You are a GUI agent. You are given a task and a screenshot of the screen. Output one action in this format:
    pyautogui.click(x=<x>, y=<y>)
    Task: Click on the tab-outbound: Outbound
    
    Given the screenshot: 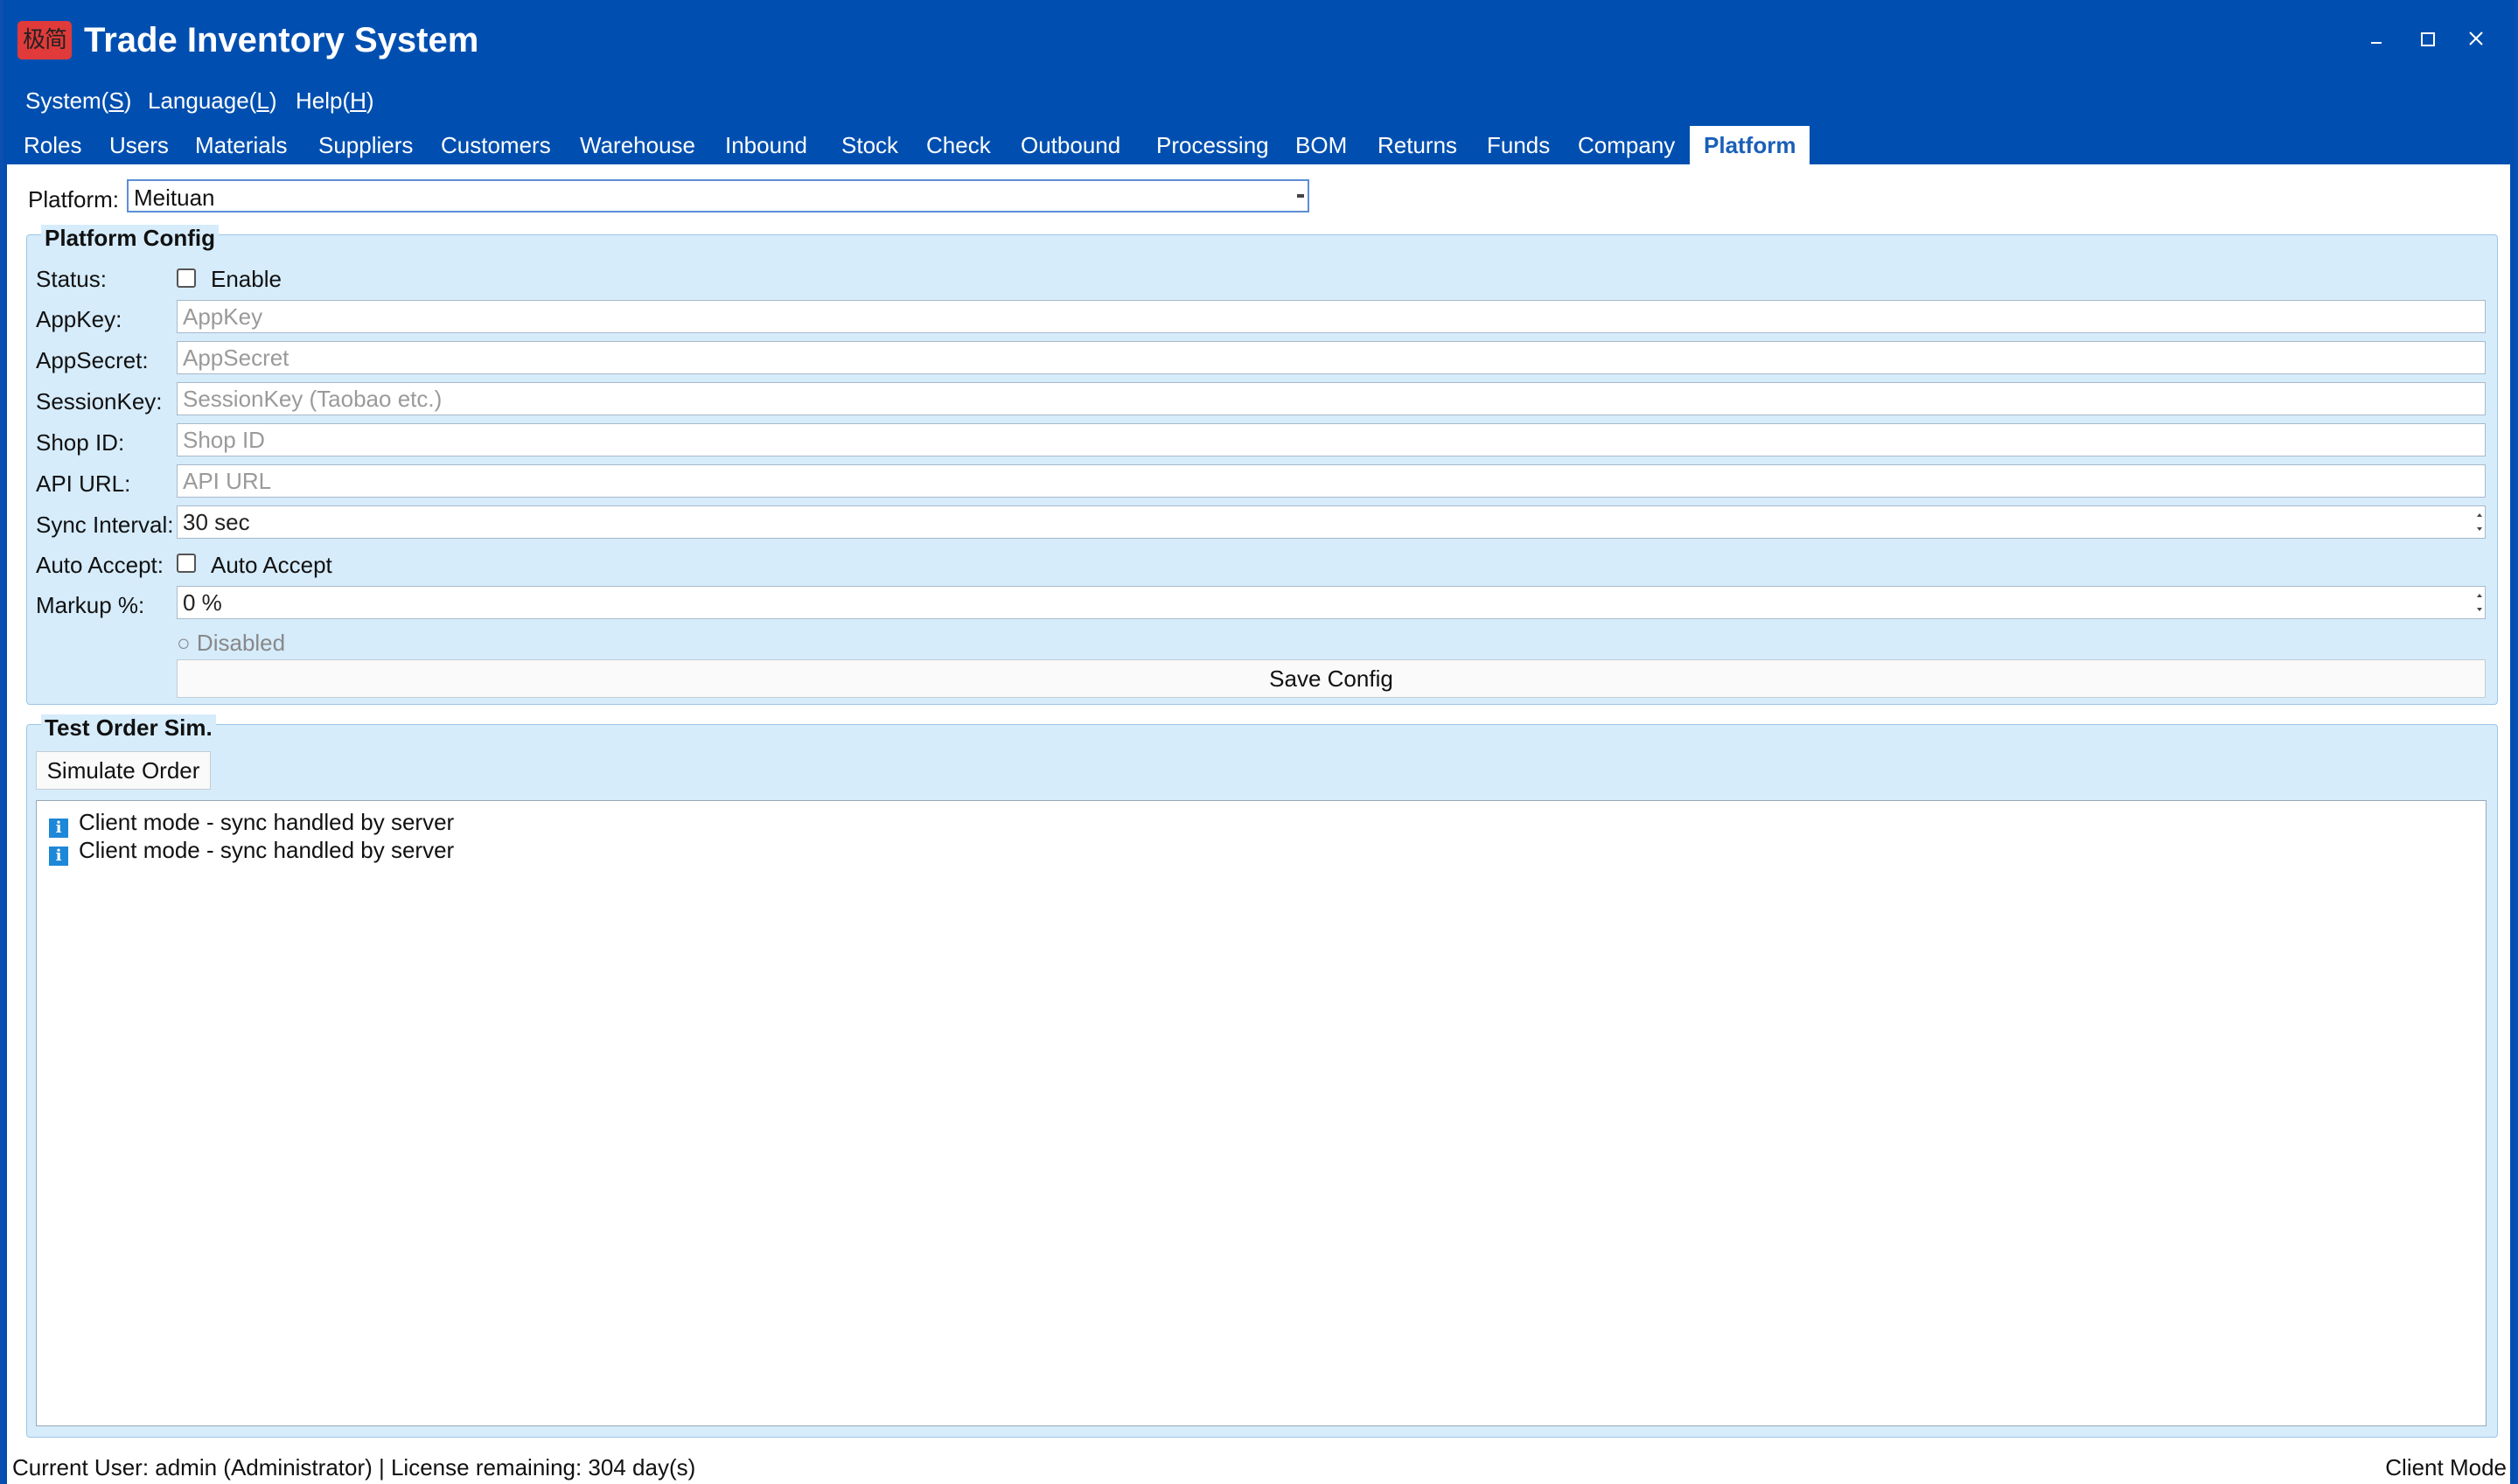 What is the action you would take?
    pyautogui.click(x=1070, y=145)
    